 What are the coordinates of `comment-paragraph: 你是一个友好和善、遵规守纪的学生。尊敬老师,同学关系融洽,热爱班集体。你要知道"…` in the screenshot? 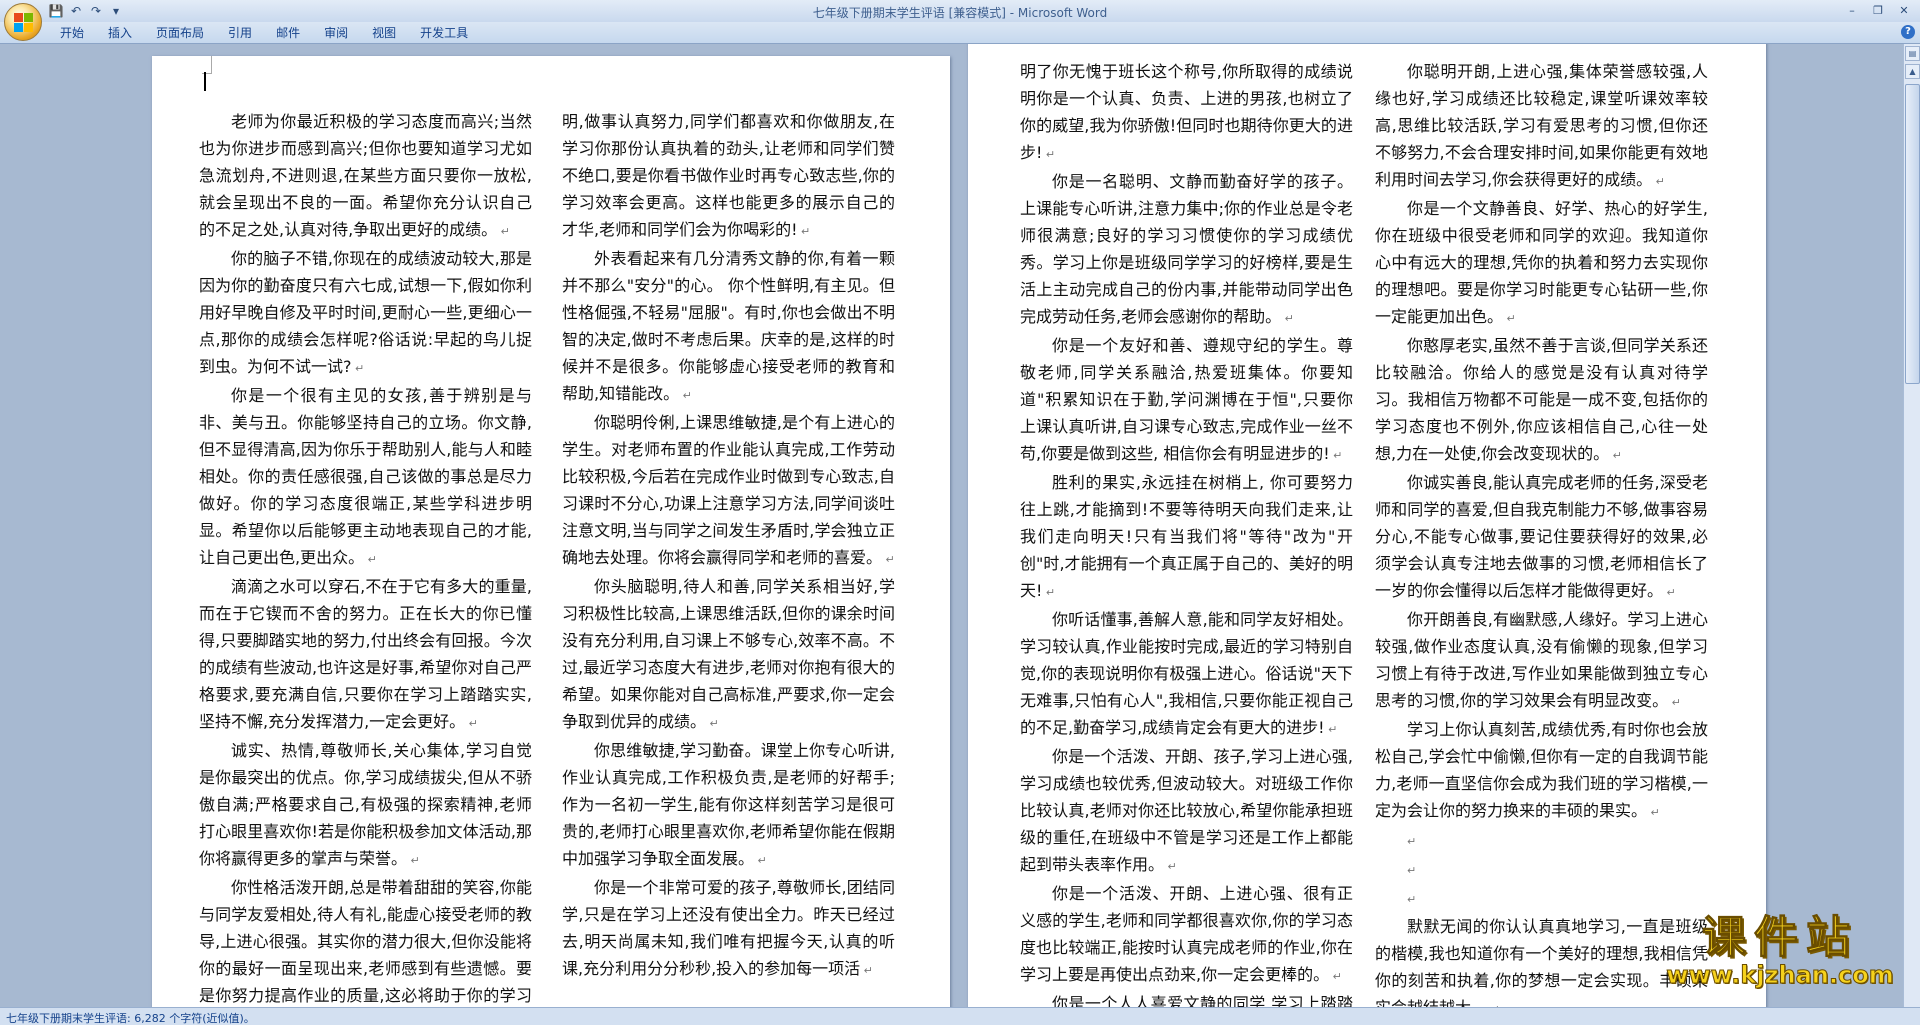 It's located at (1186, 400).